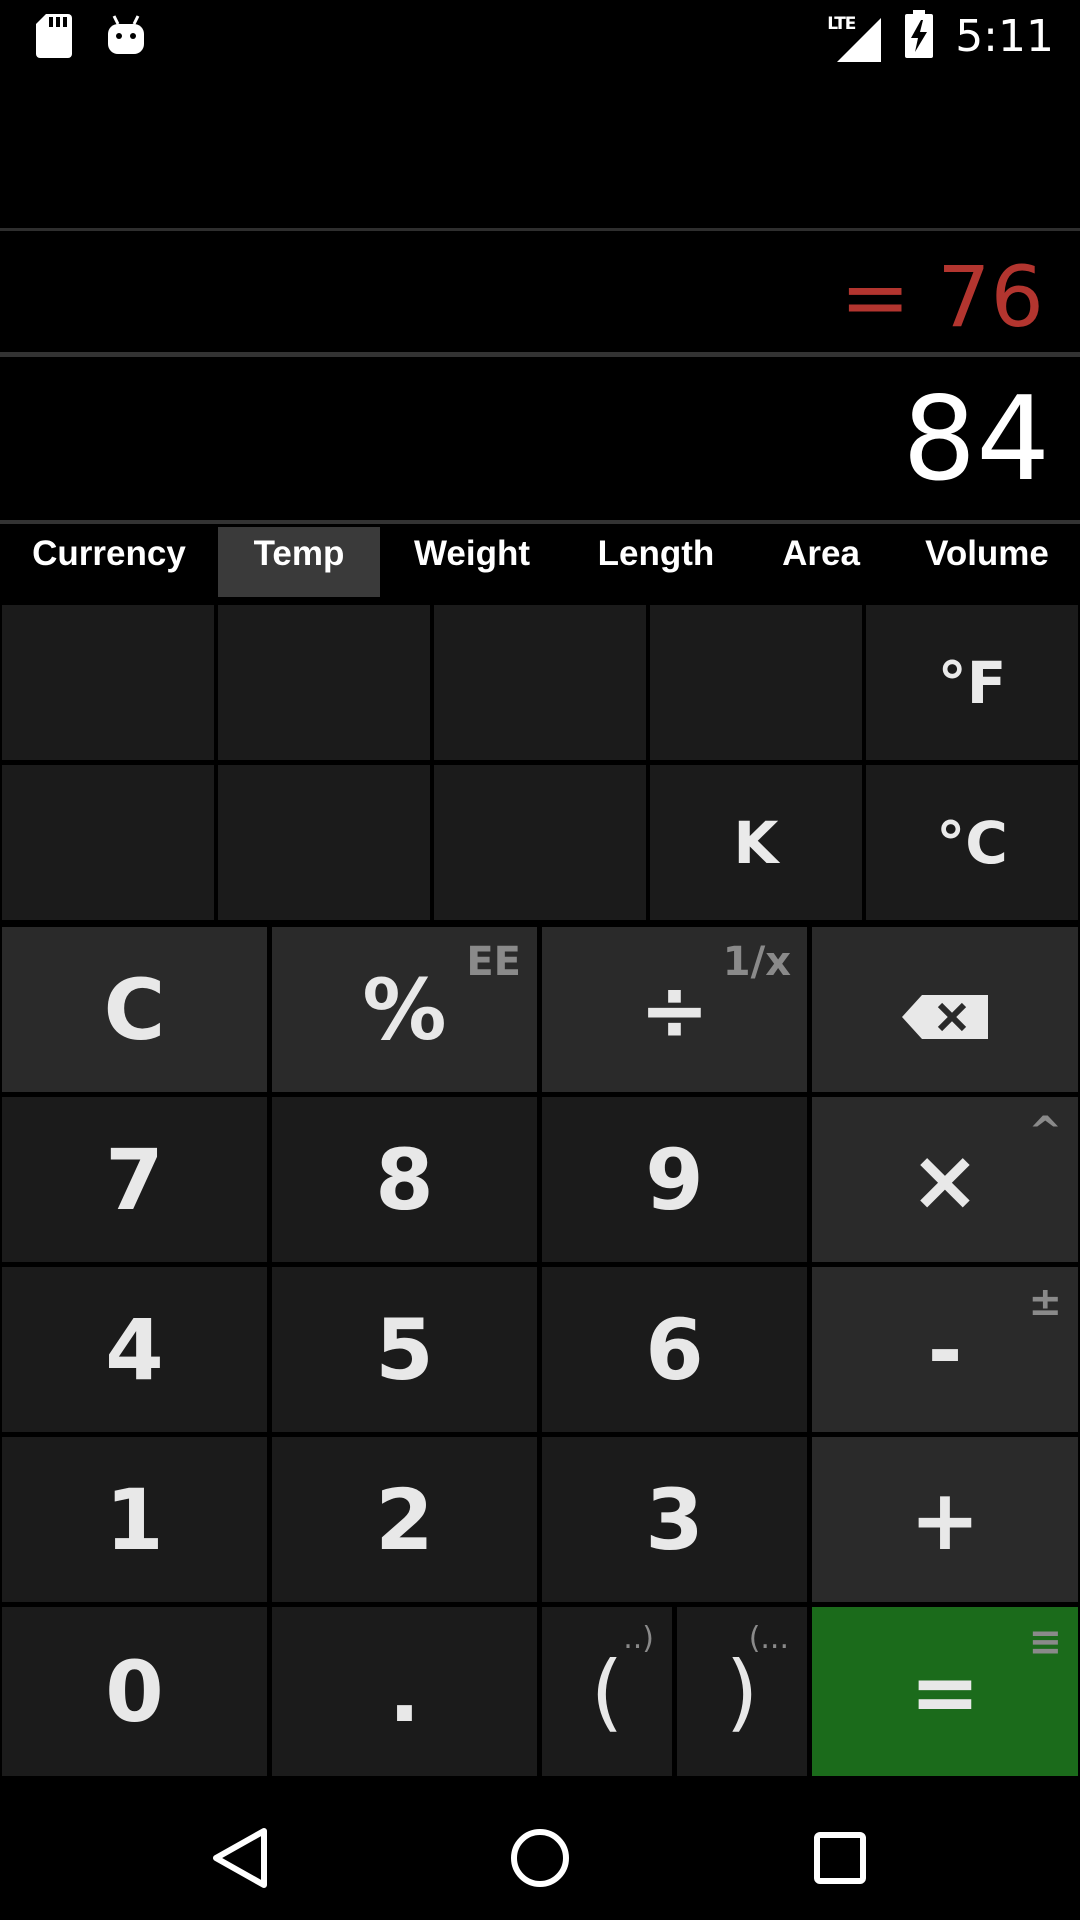 The width and height of the screenshot is (1080, 1920). What do you see at coordinates (540, 1858) in the screenshot?
I see `home-icon` at bounding box center [540, 1858].